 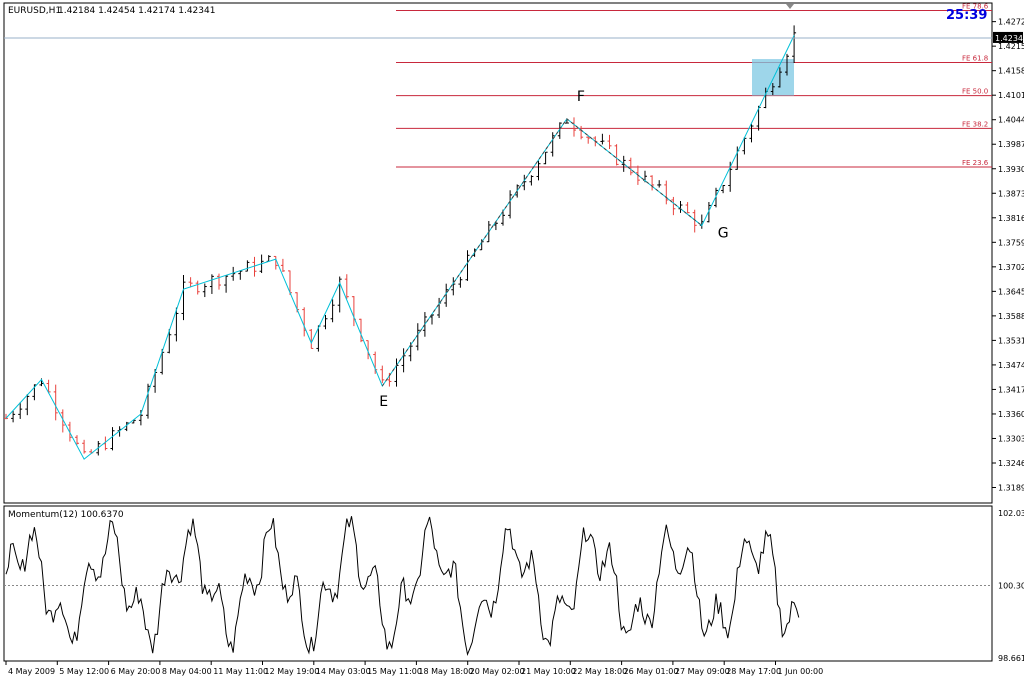 What do you see at coordinates (343, 671) in the screenshot?
I see `time-tick-label: 14 May 03:00` at bounding box center [343, 671].